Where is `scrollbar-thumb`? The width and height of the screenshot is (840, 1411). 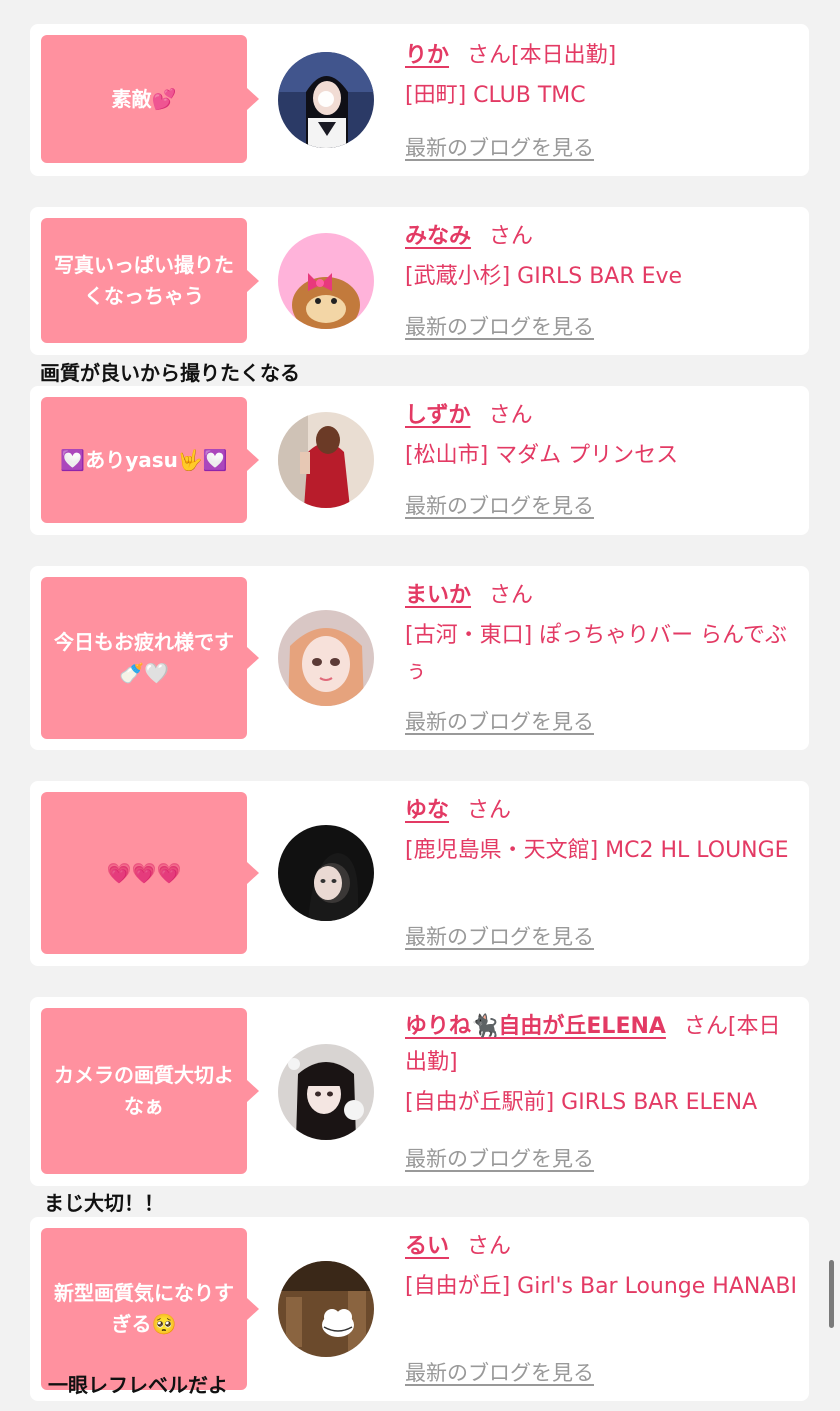 scrollbar-thumb is located at coordinates (831, 1294).